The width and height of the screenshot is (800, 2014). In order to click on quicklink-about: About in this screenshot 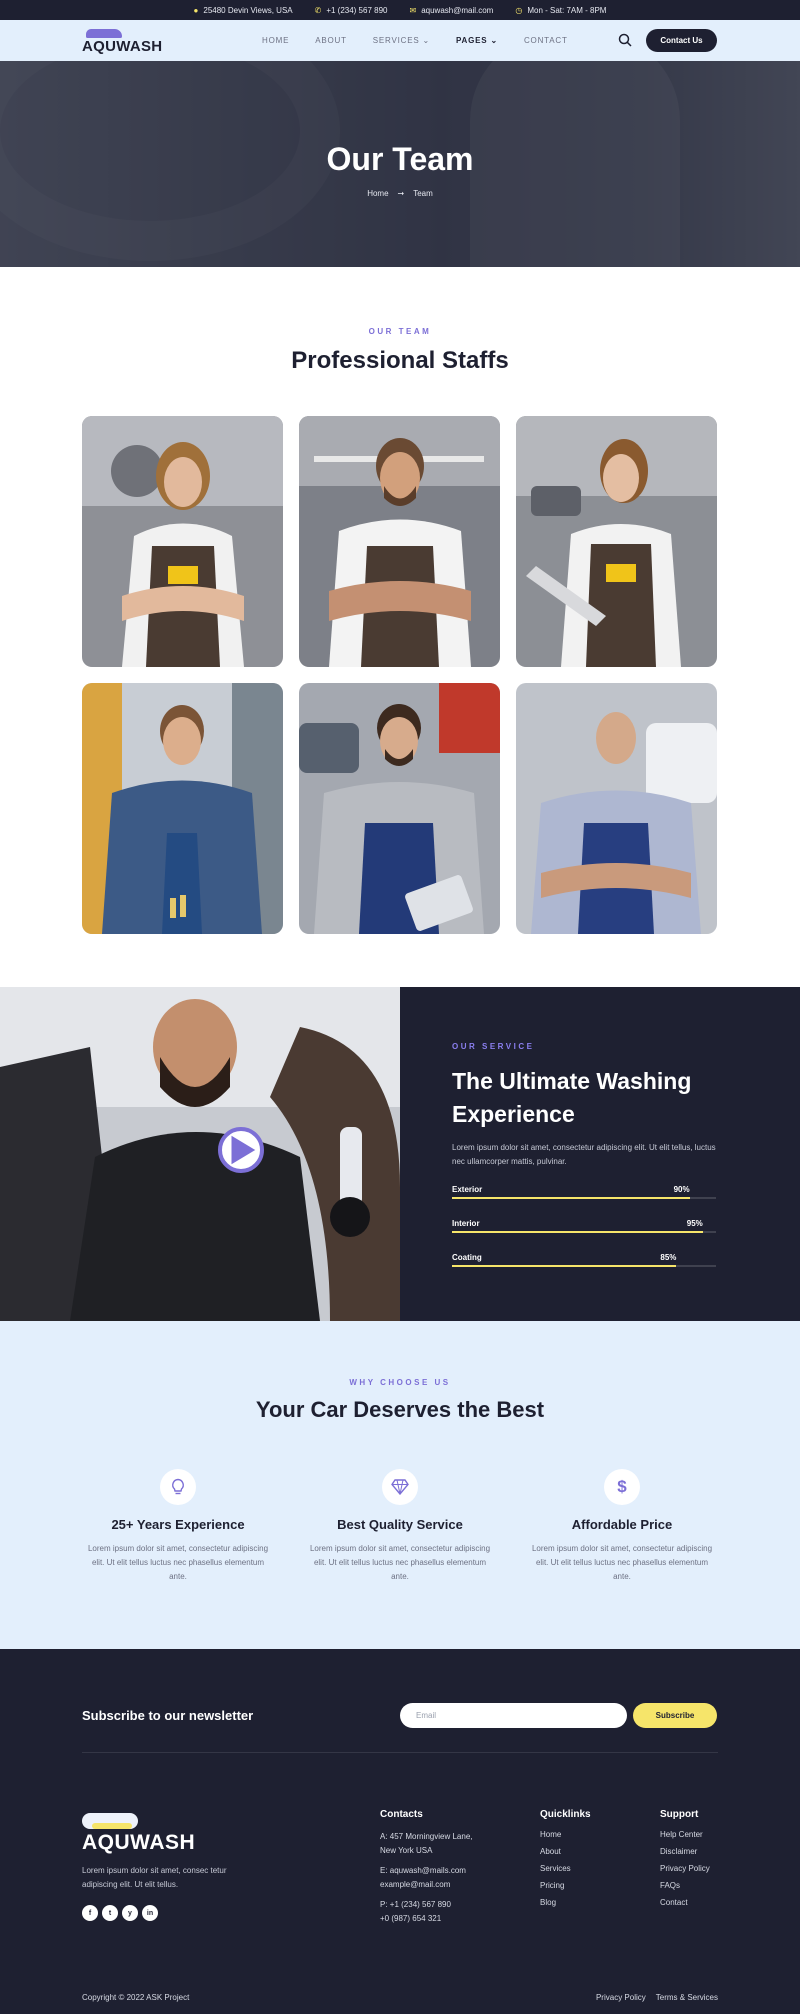, I will do `click(565, 1851)`.